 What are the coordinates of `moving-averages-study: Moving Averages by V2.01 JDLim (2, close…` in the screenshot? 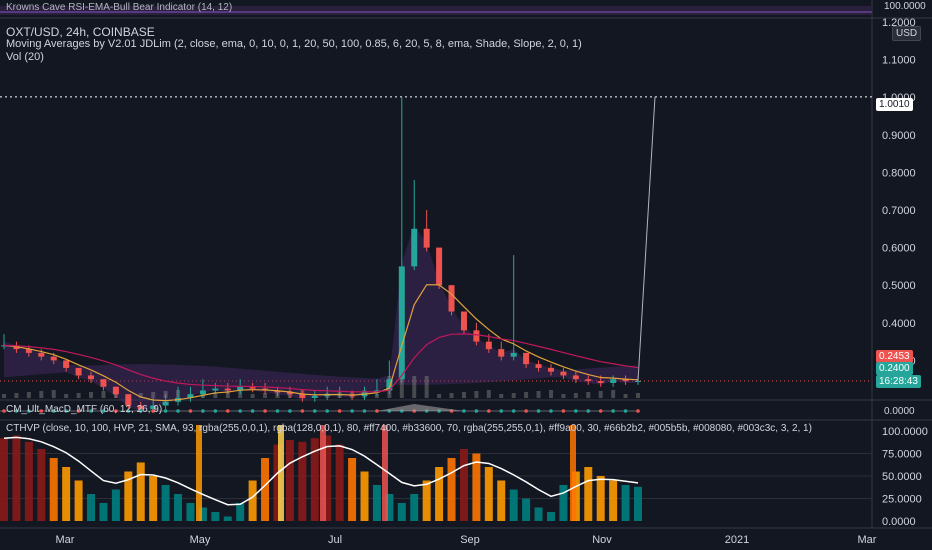 It's located at (294, 44).